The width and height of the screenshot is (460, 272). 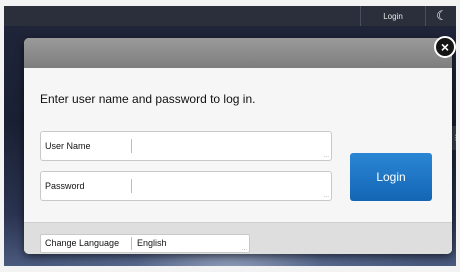 What do you see at coordinates (82, 243) in the screenshot?
I see `change-language-label: Change Language` at bounding box center [82, 243].